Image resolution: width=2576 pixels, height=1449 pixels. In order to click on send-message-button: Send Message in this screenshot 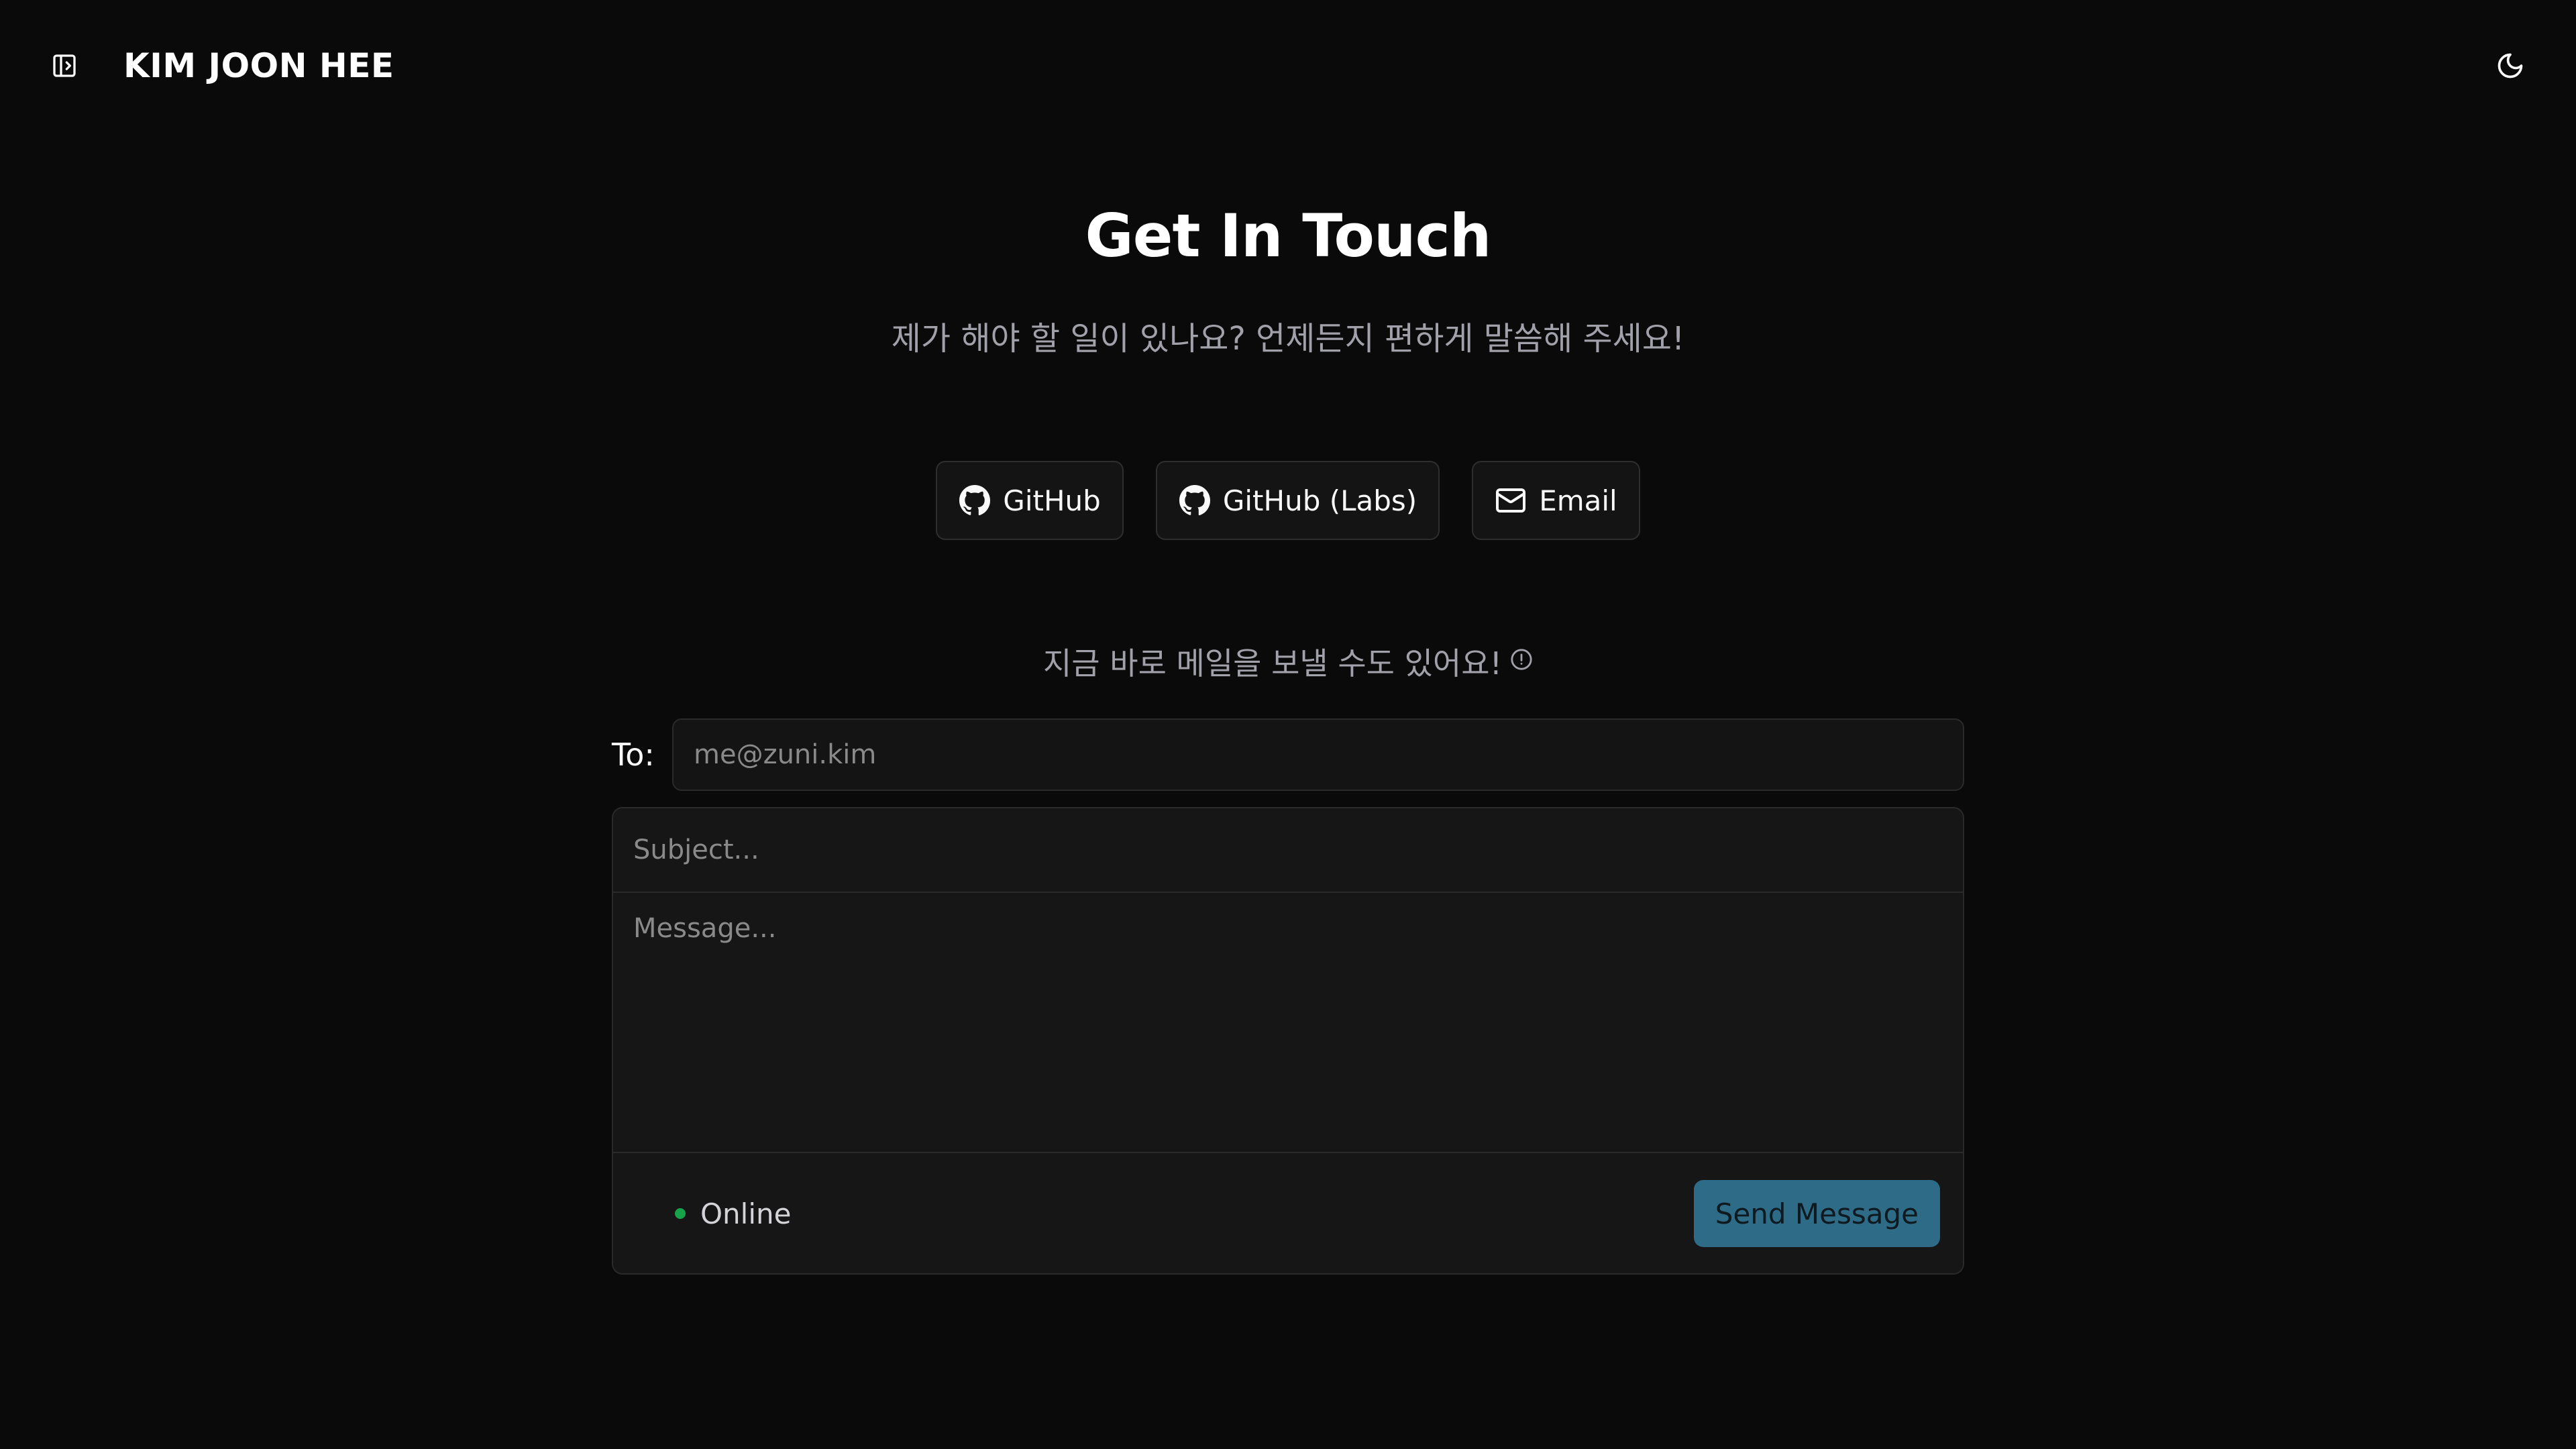, I will do `click(1816, 1213)`.